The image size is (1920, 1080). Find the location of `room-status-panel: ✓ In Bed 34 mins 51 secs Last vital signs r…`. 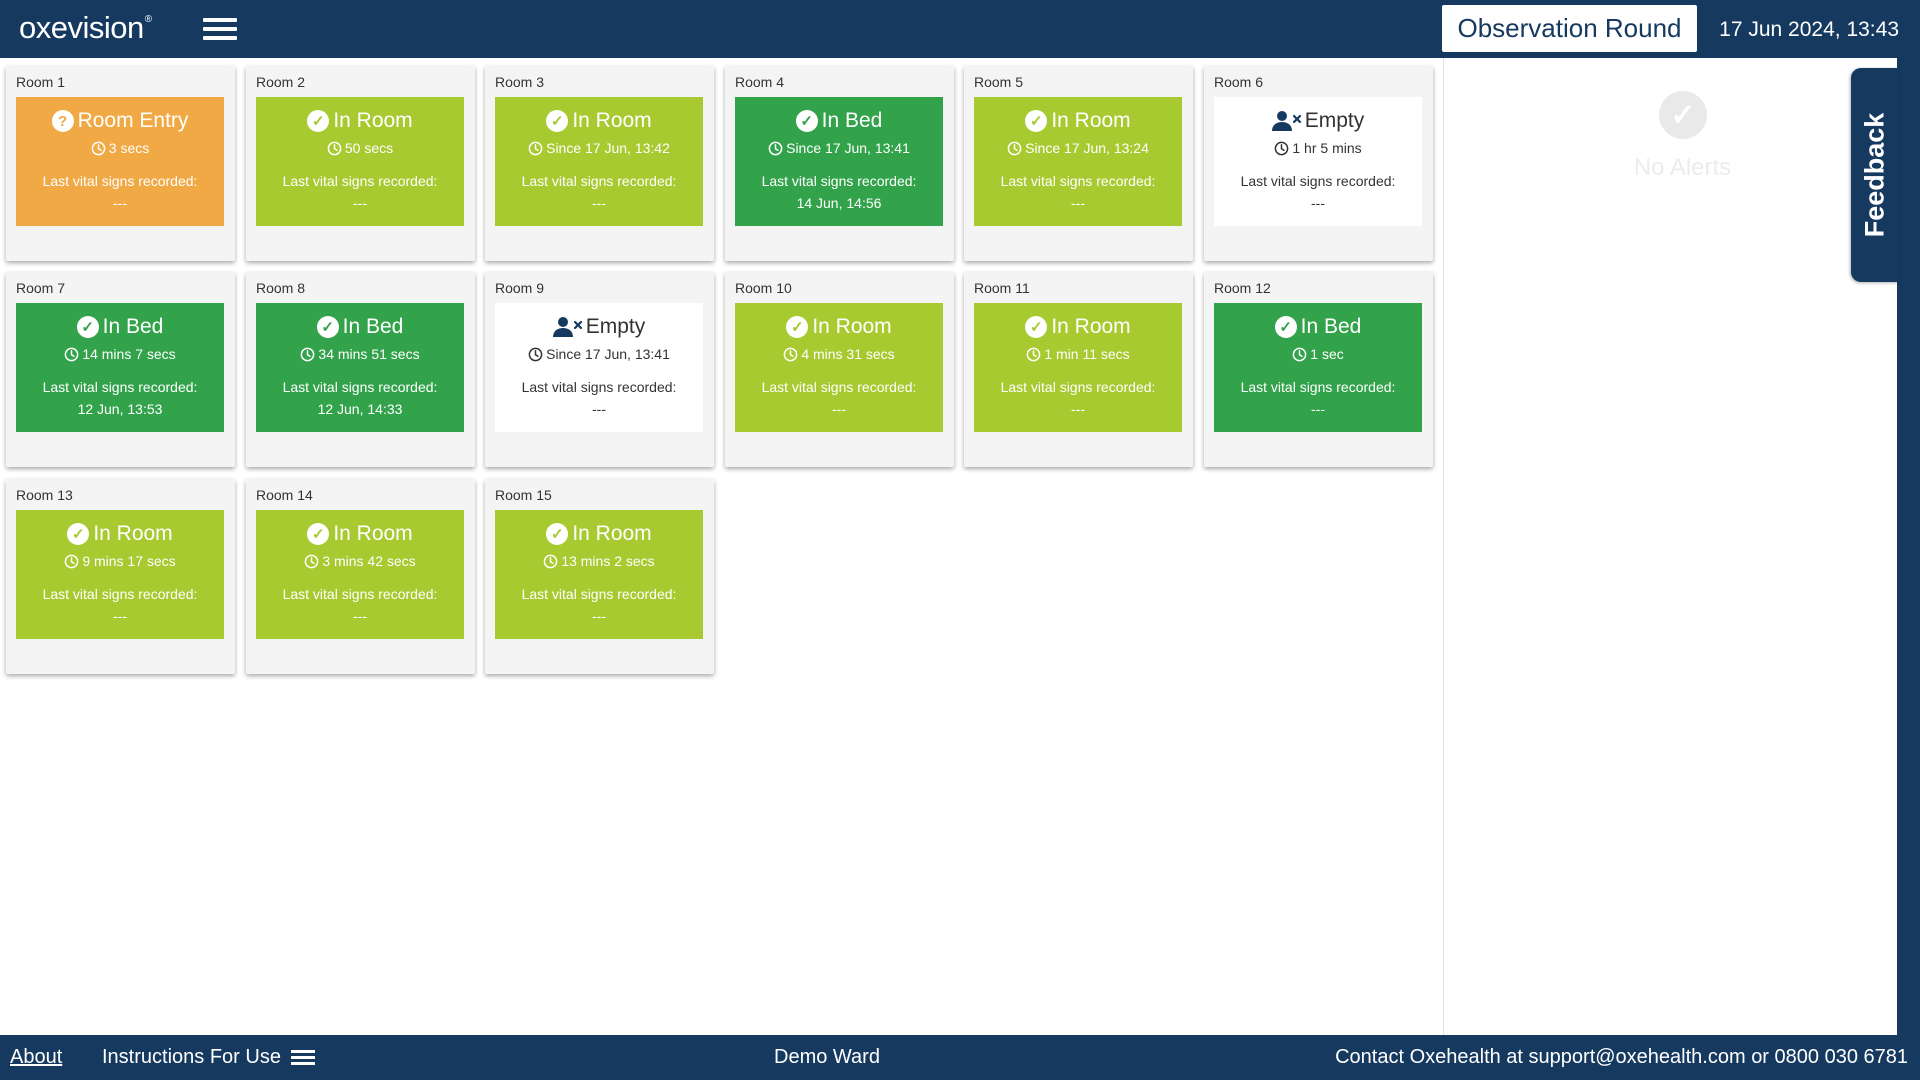

room-status-panel: ✓ In Bed 34 mins 51 secs Last vital signs r… is located at coordinates (360, 367).